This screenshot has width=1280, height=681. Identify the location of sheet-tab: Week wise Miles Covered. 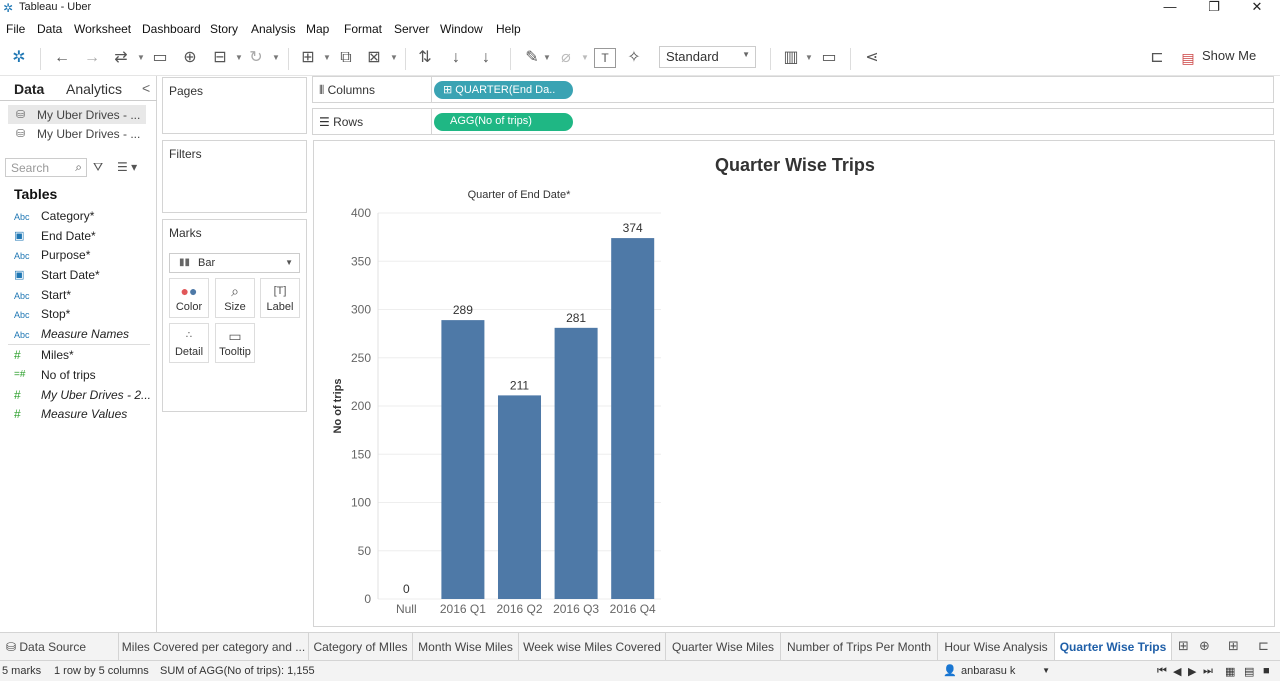
(592, 647).